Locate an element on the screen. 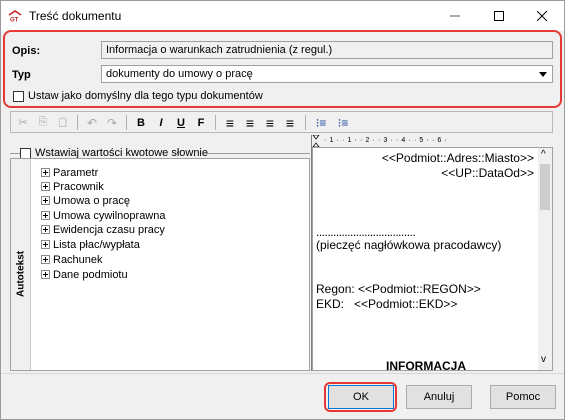  tree-item-umowa-o-prace: Umowa o pracę is located at coordinates (85, 200).